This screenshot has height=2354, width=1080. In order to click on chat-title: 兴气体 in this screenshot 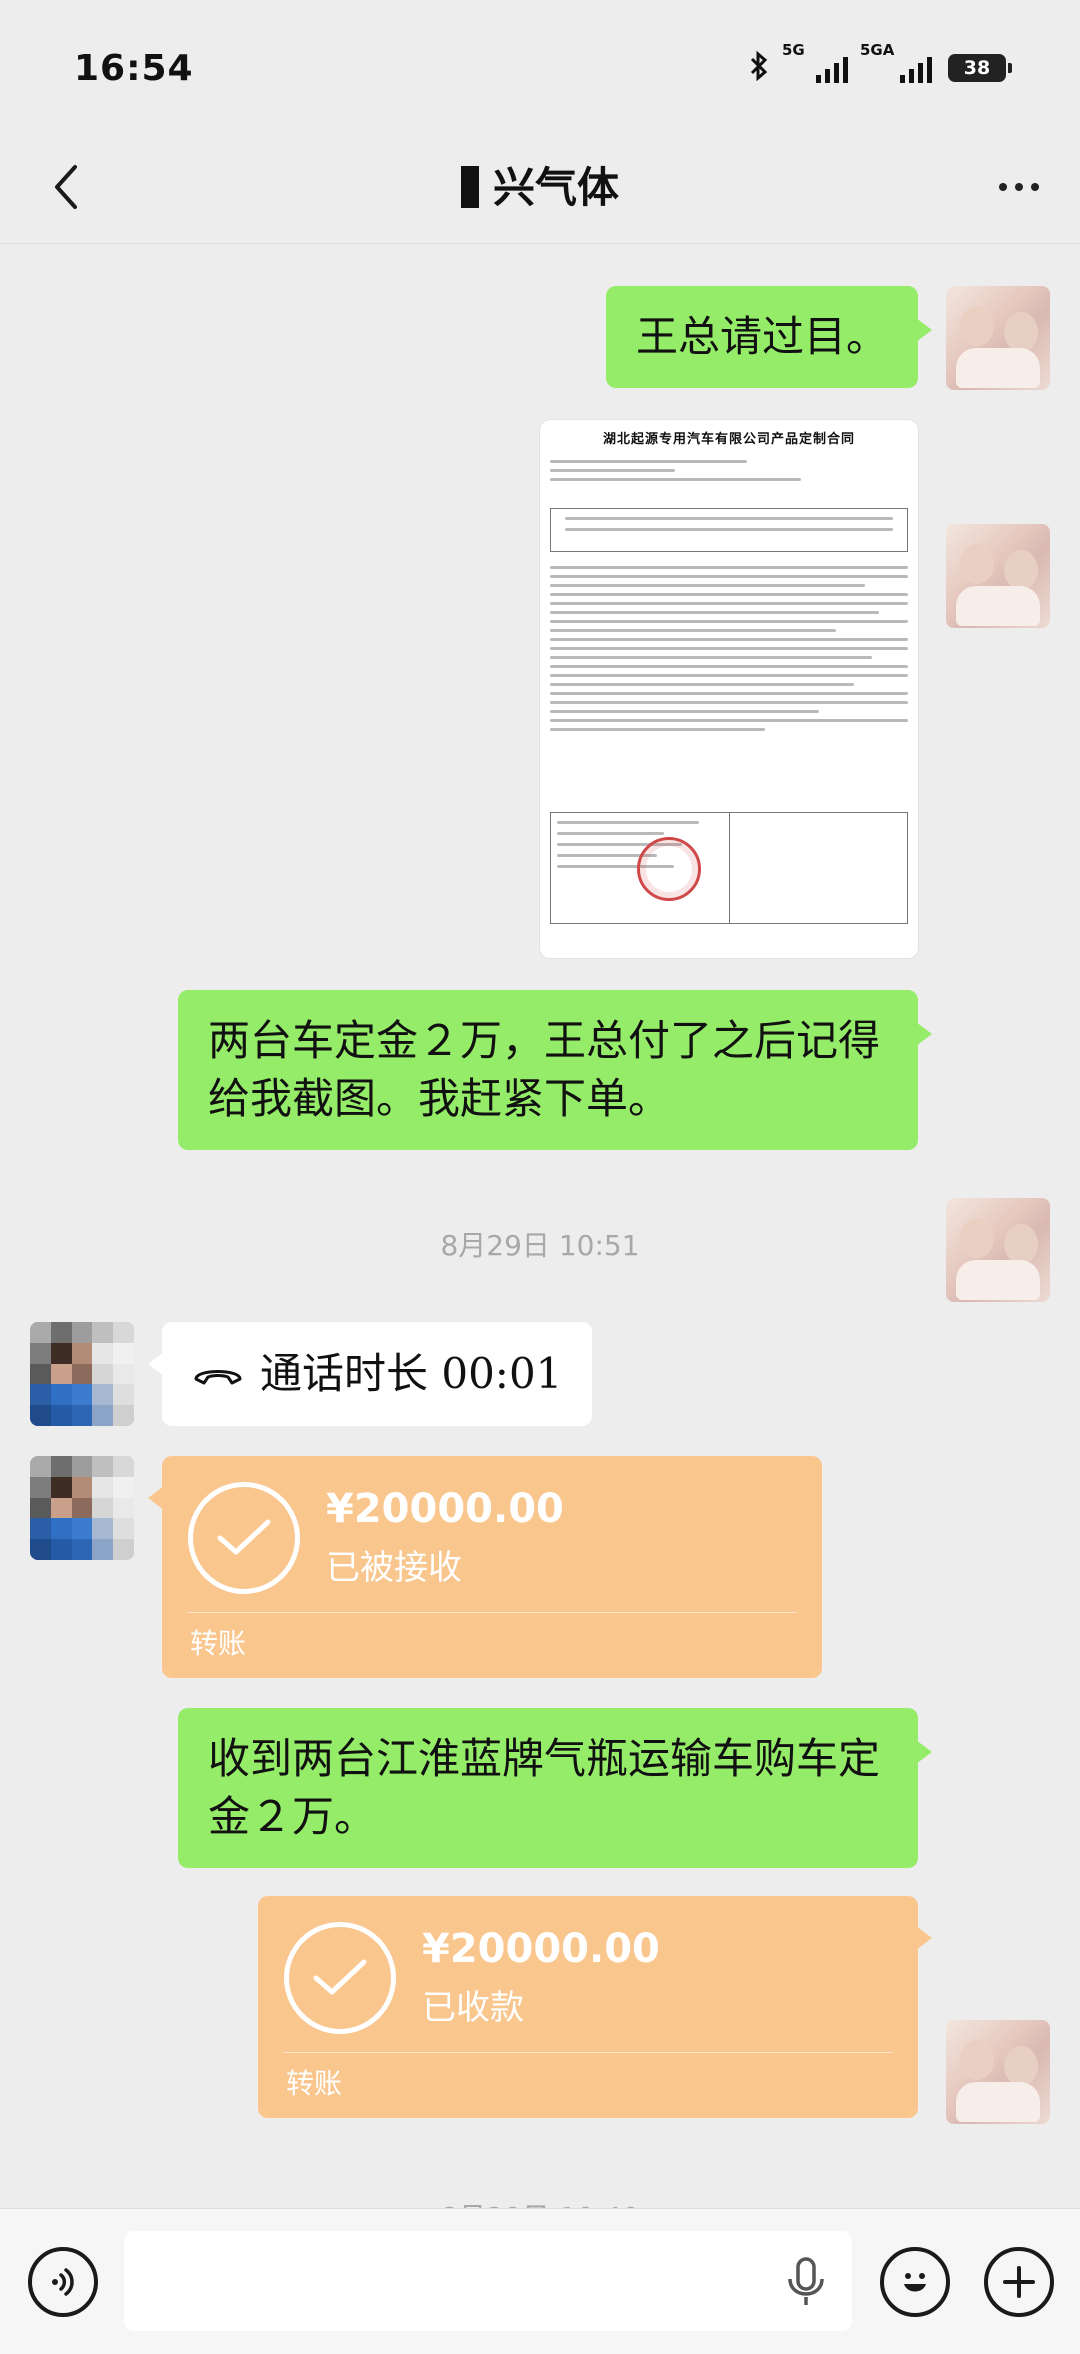, I will do `click(540, 184)`.